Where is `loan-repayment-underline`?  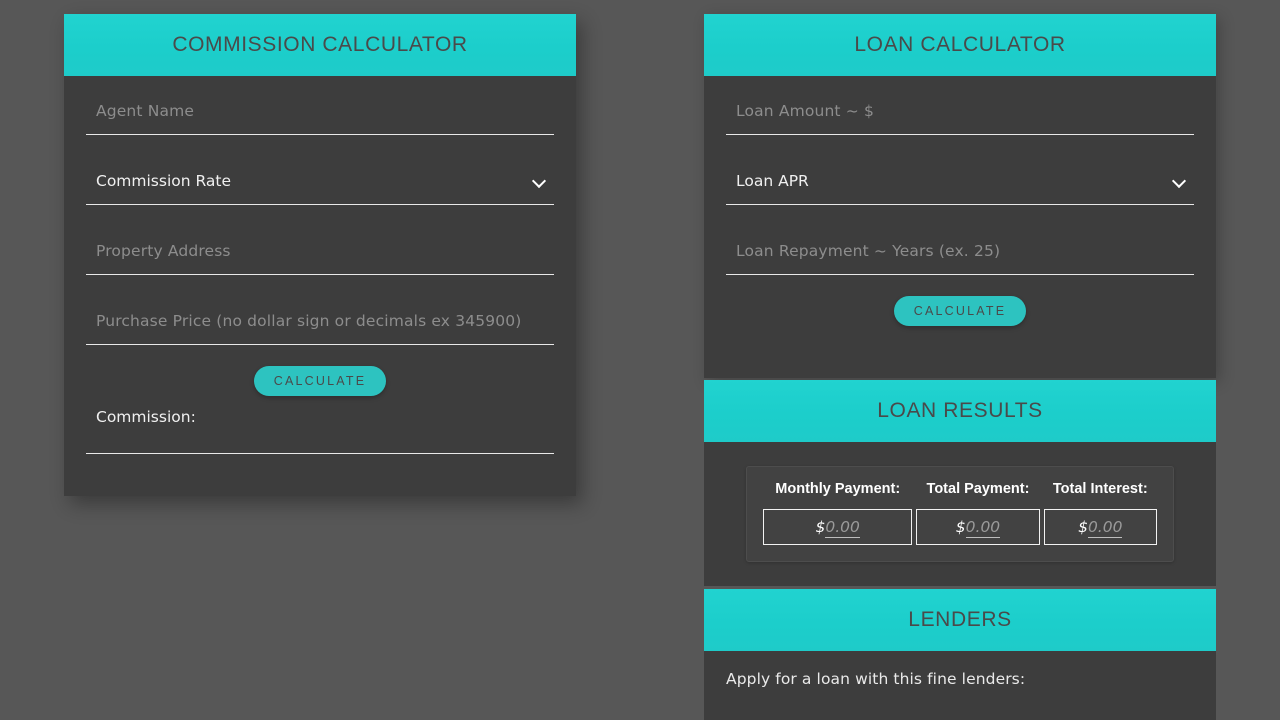
loan-repayment-underline is located at coordinates (960, 274).